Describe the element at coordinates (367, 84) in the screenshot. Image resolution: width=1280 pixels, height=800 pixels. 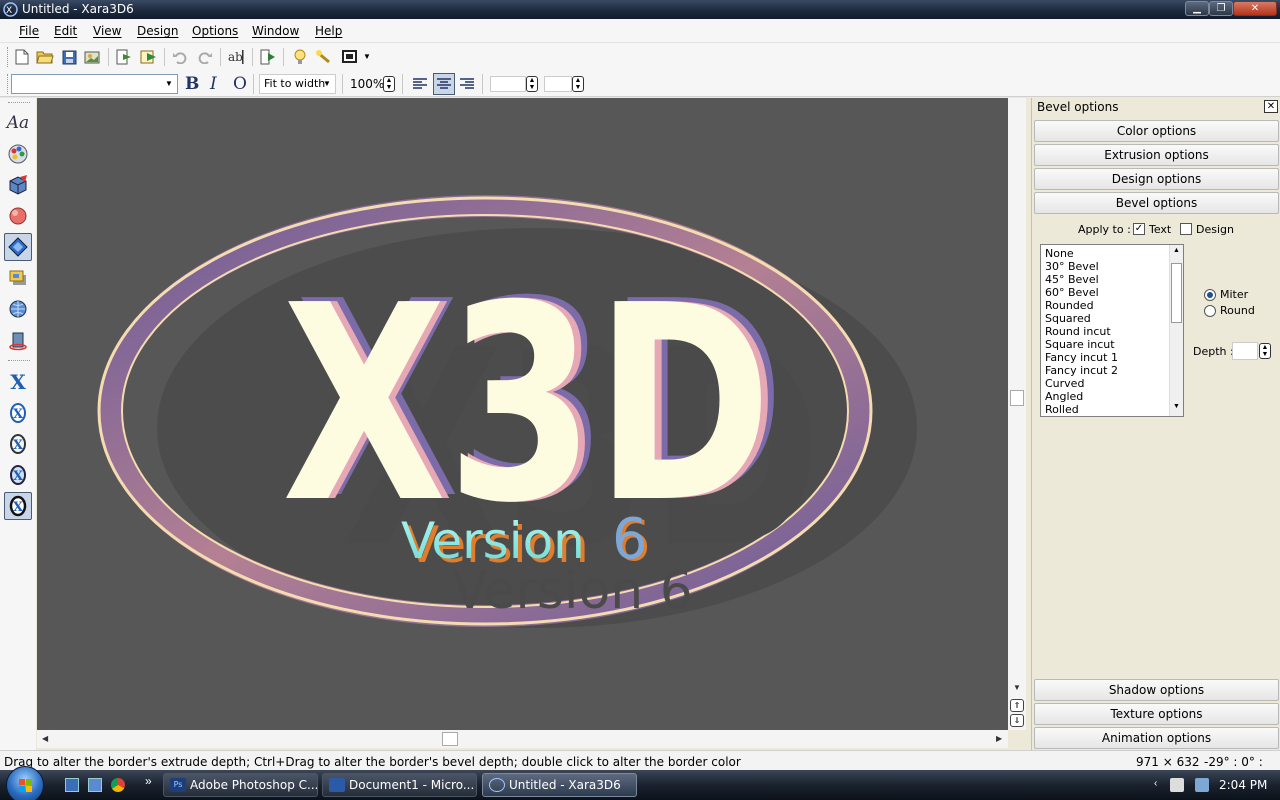
I see `zoom-percent: 100%` at that location.